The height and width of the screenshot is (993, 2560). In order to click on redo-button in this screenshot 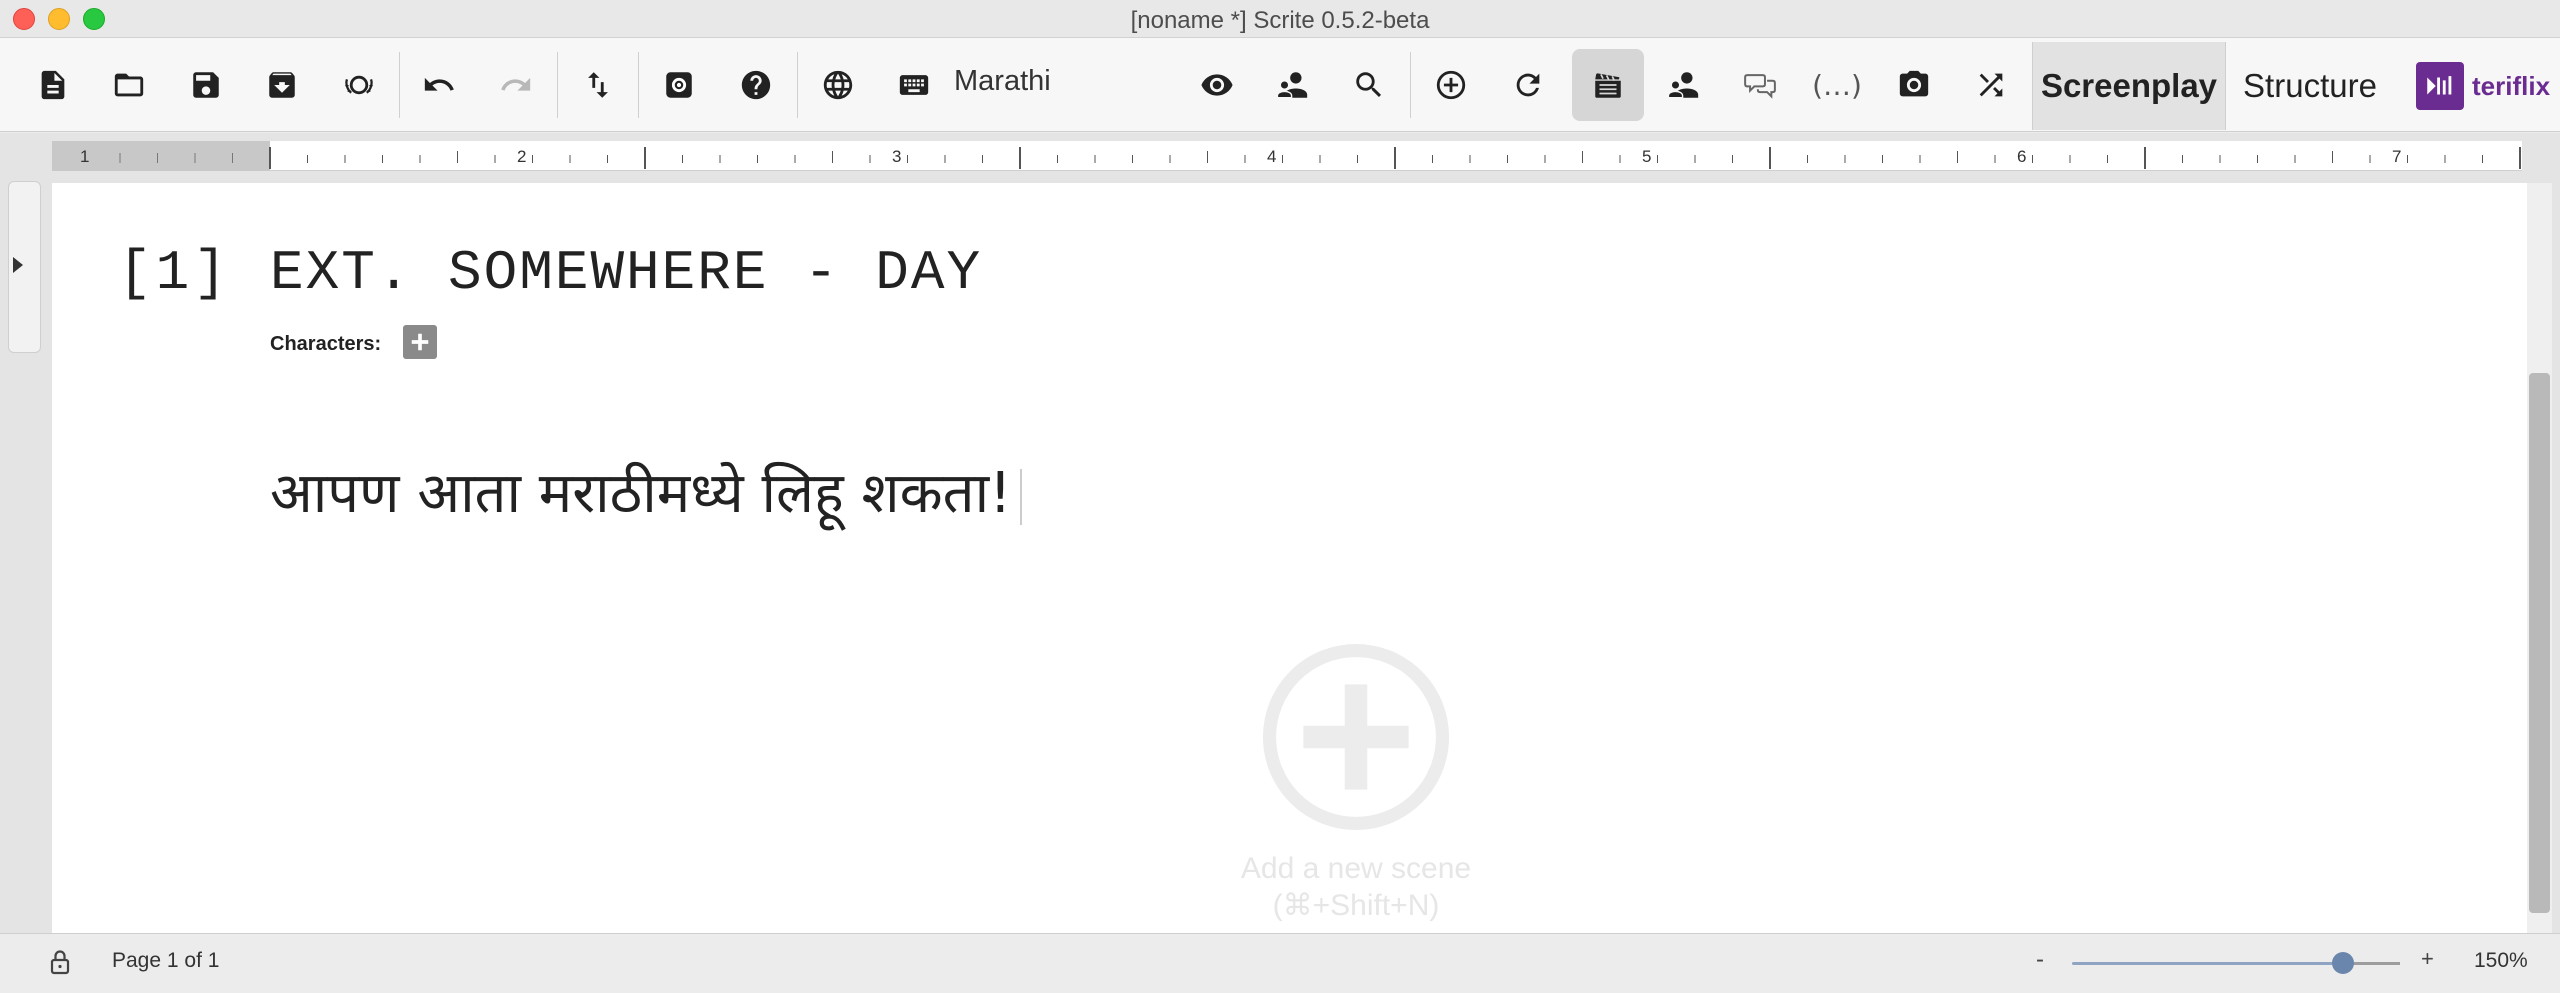, I will do `click(516, 85)`.